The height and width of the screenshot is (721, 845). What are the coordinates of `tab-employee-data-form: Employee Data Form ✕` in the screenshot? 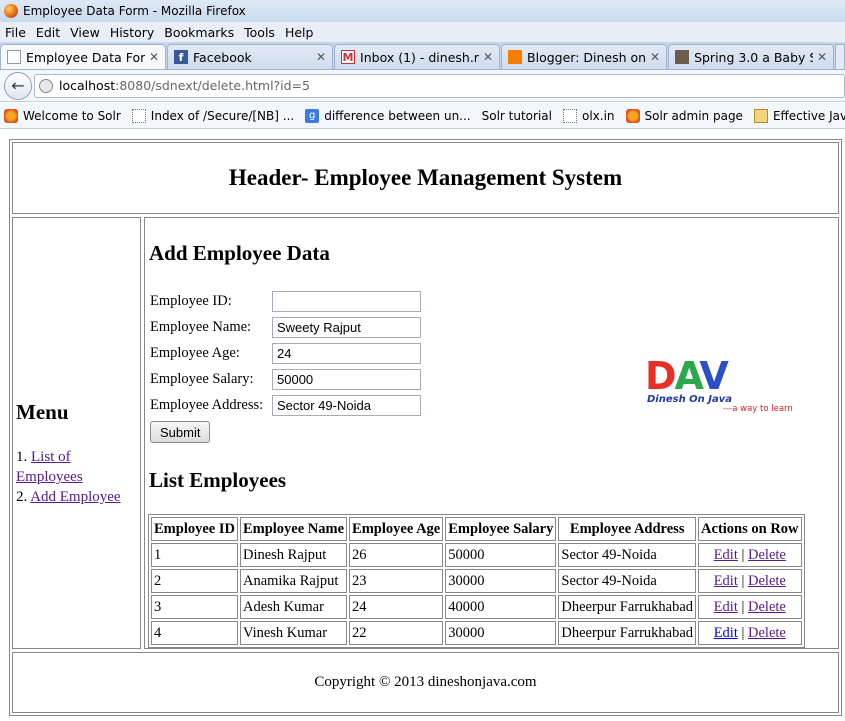 It's located at (83, 56).